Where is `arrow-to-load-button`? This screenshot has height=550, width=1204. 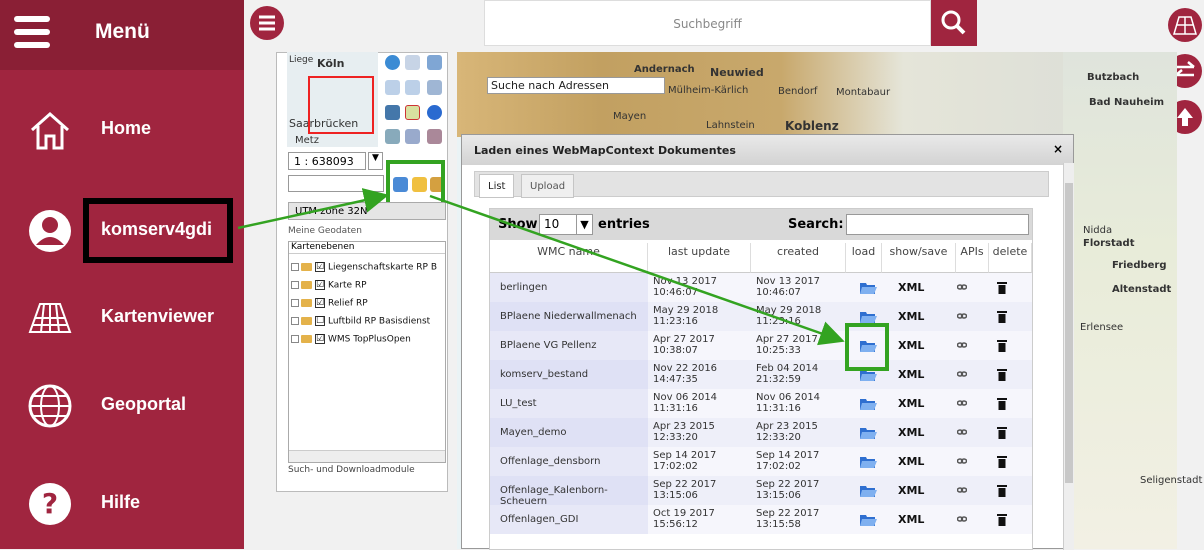
arrow-to-load-button is located at coordinates (637, 270).